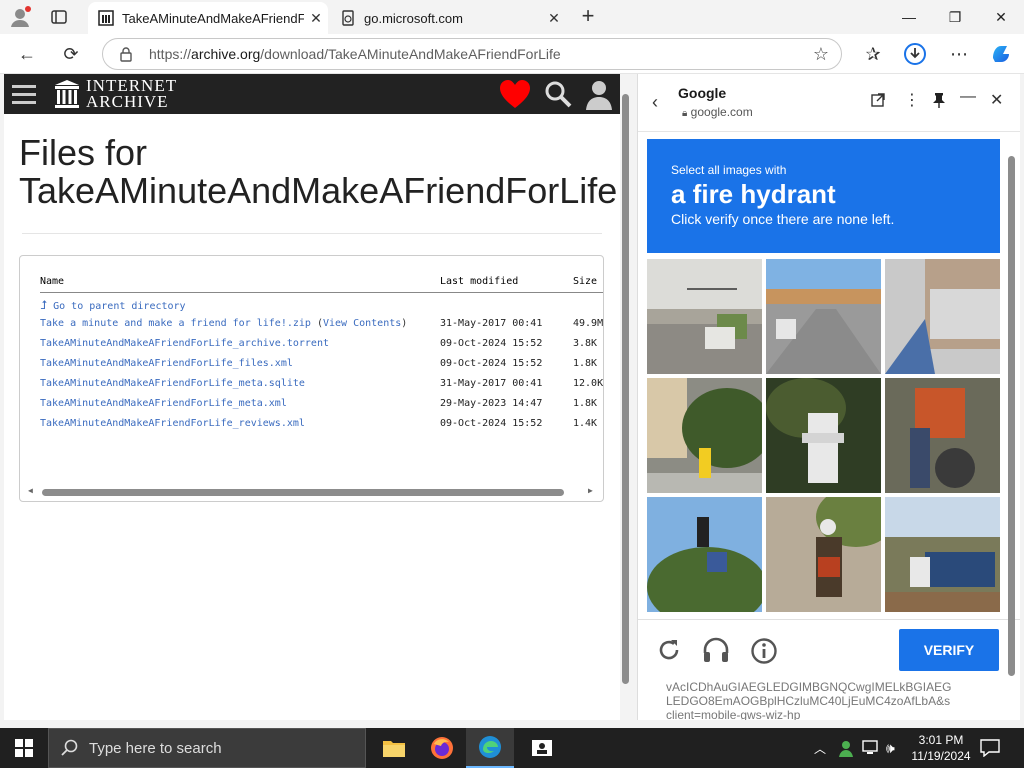  Describe the element at coordinates (949, 650) in the screenshot. I see `verify-button: VERIFY` at that location.